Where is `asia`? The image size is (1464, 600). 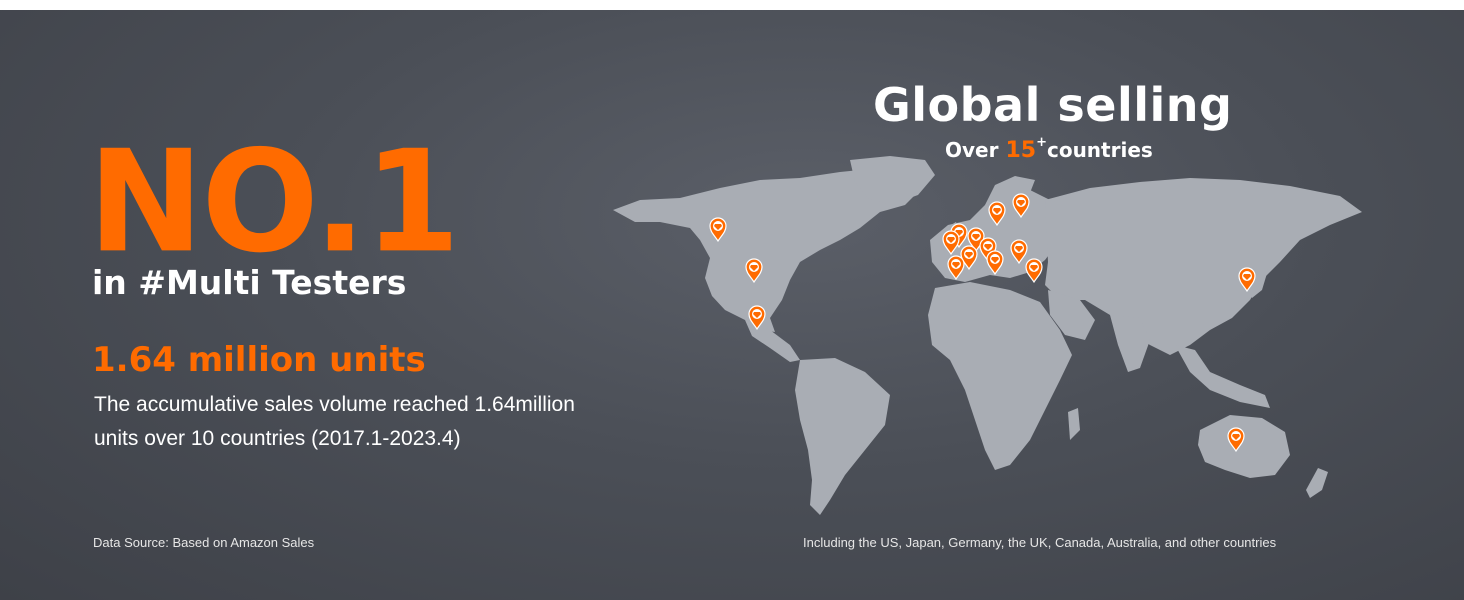
asia is located at coordinates (1203, 266).